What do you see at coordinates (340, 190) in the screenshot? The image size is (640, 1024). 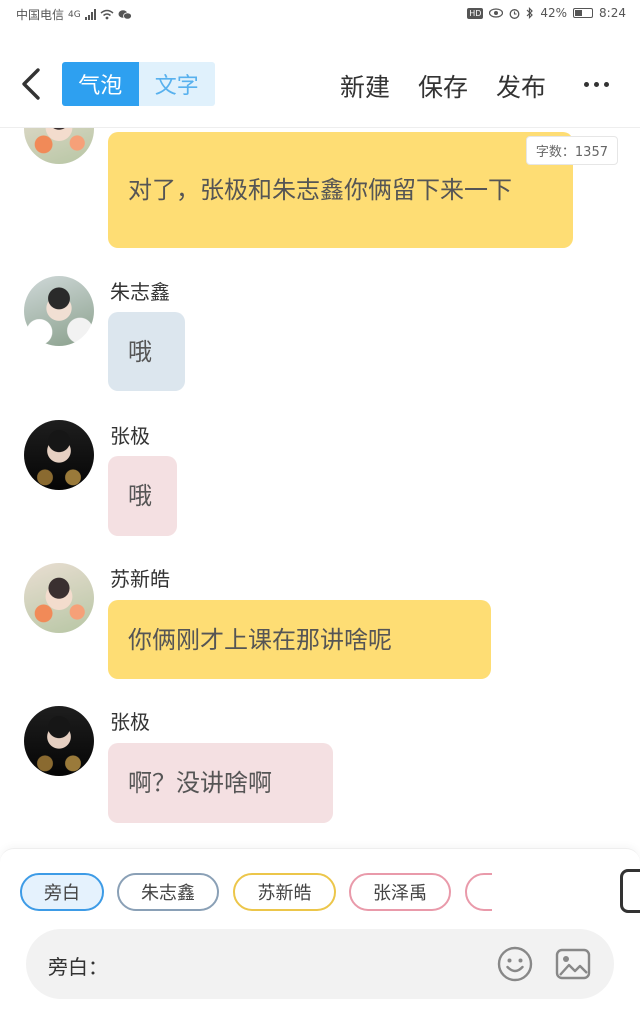 I see `message-bubble: 对了，张极和朱志鑫你俩留下来一下` at bounding box center [340, 190].